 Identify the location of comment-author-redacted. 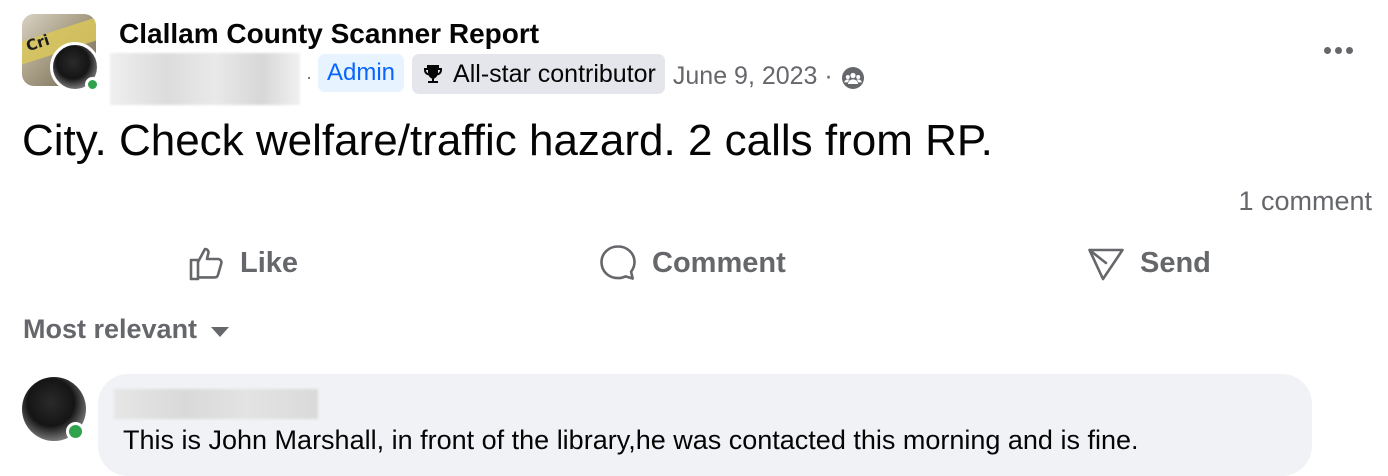
(216, 404).